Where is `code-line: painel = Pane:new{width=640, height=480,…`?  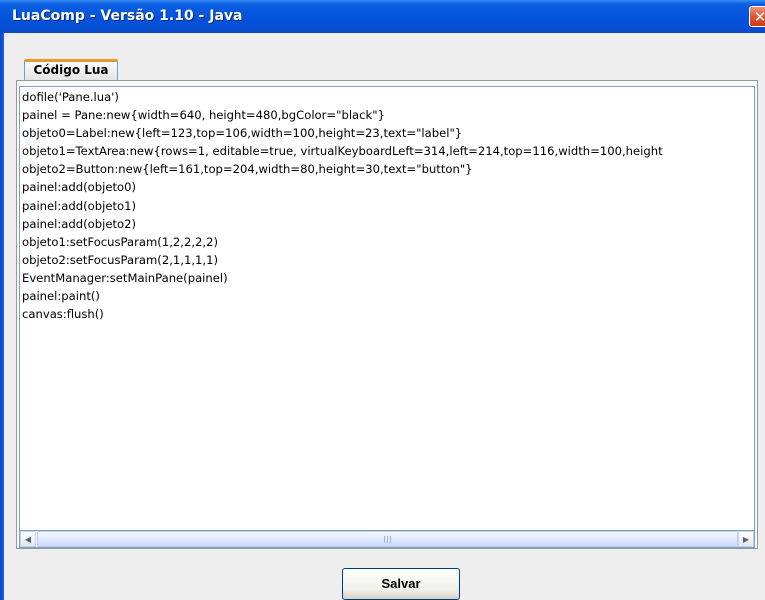
code-line: painel = Pane:new{width=640, height=480,… is located at coordinates (203, 115).